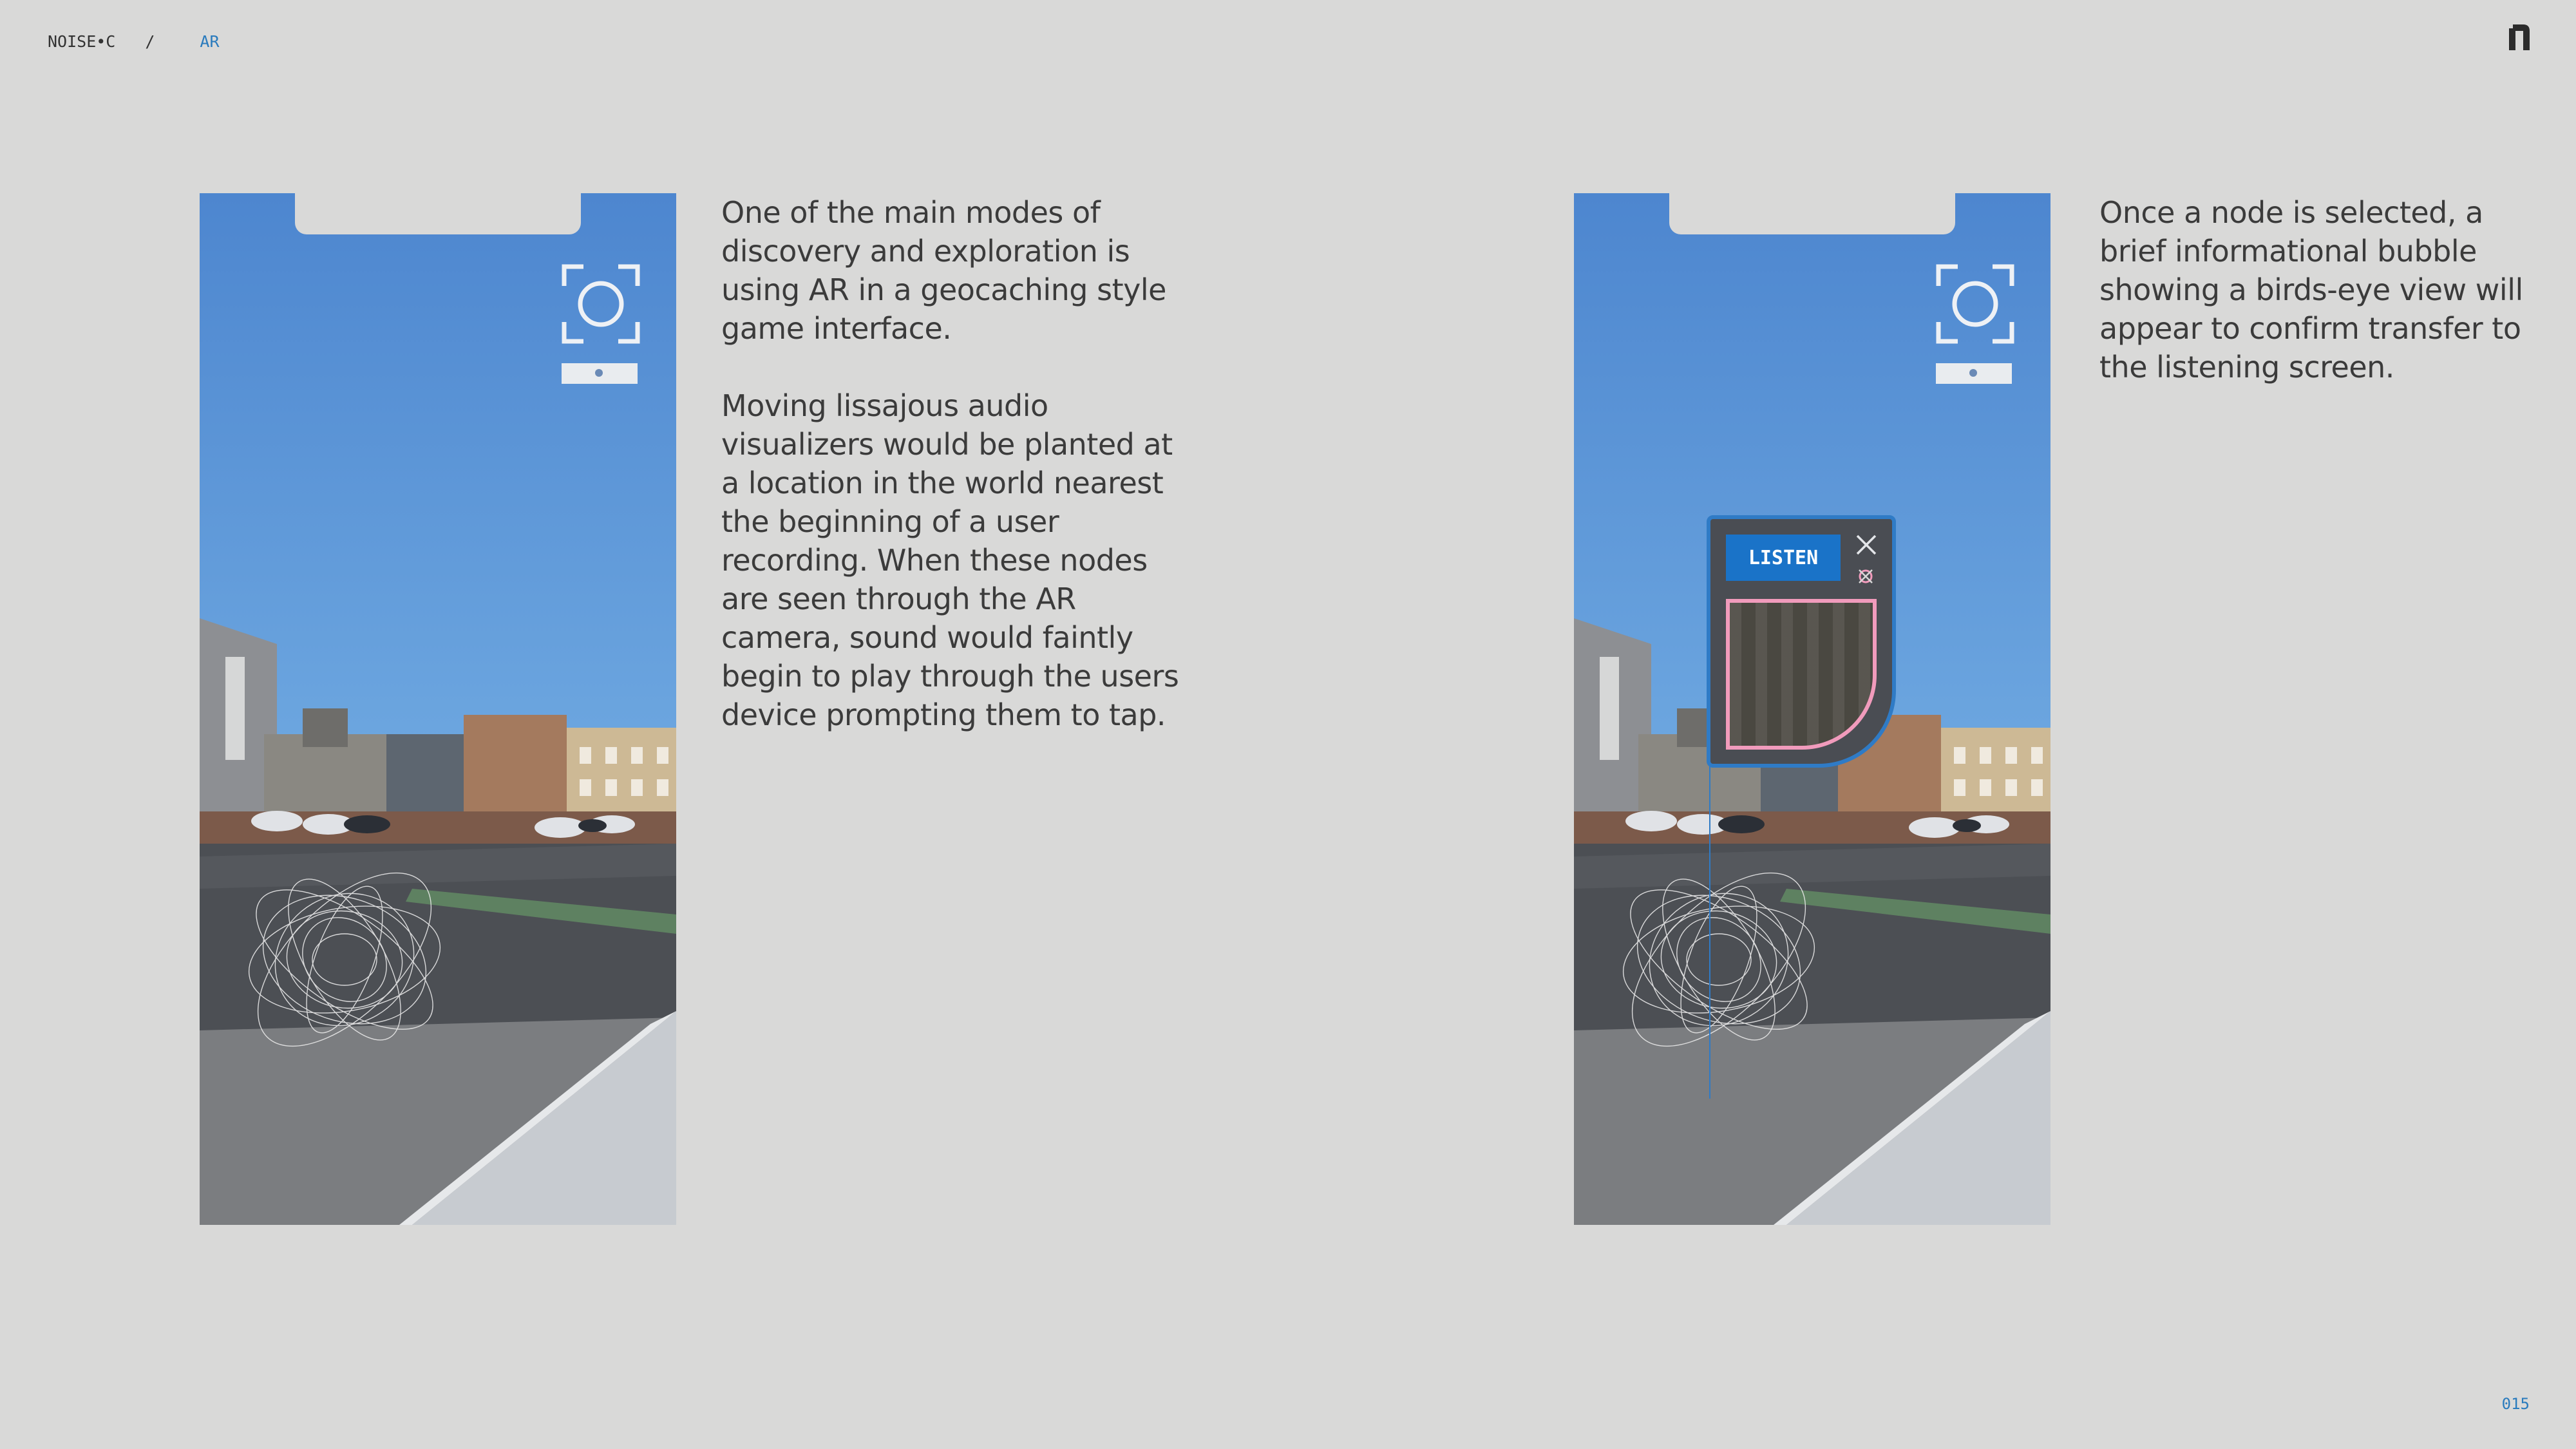 The height and width of the screenshot is (1449, 2576). Describe the element at coordinates (81, 42) in the screenshot. I see `breadcrumb-root: NOISE•C` at that location.